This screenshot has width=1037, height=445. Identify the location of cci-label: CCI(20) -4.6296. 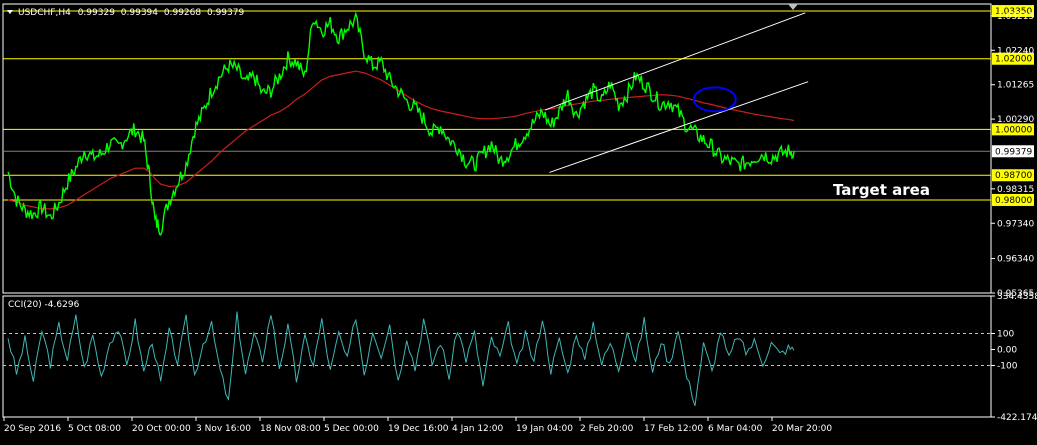
(44, 305).